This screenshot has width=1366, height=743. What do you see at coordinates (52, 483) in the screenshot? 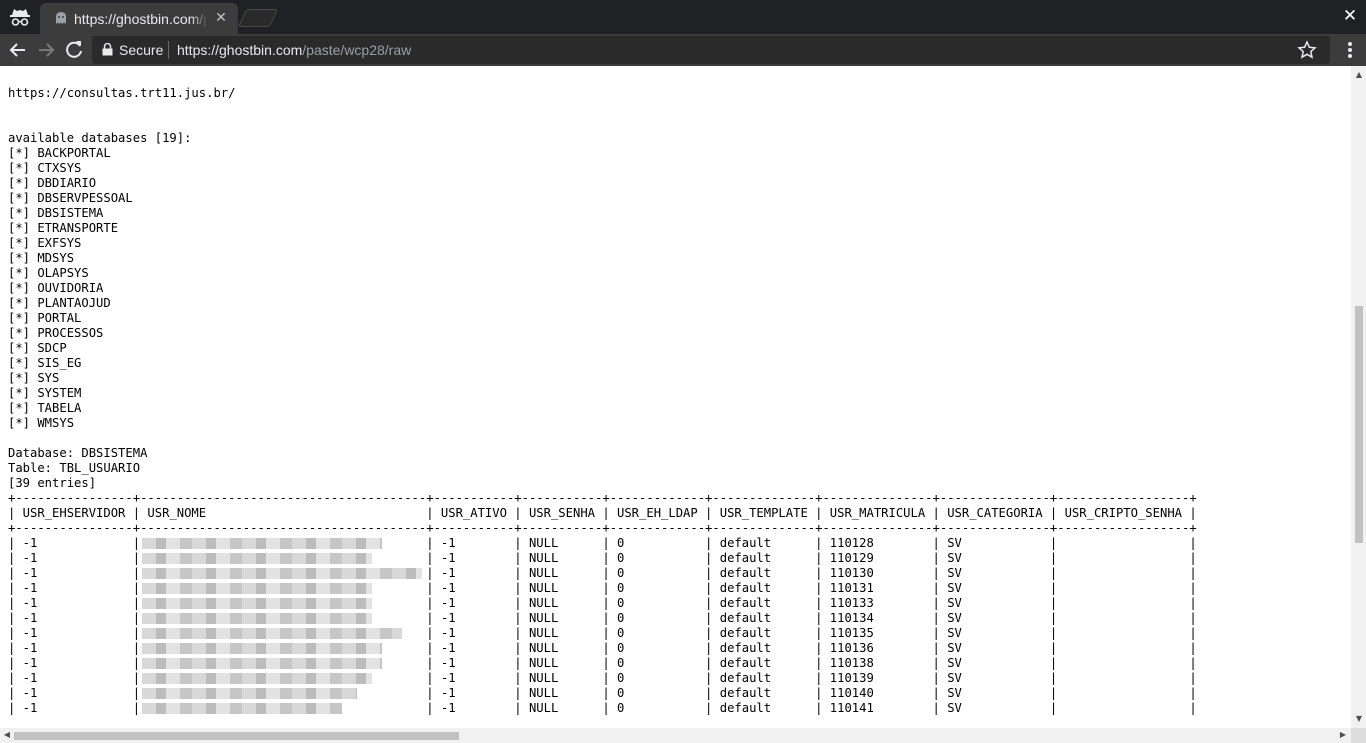
I see `entries-line: [39 entries]` at bounding box center [52, 483].